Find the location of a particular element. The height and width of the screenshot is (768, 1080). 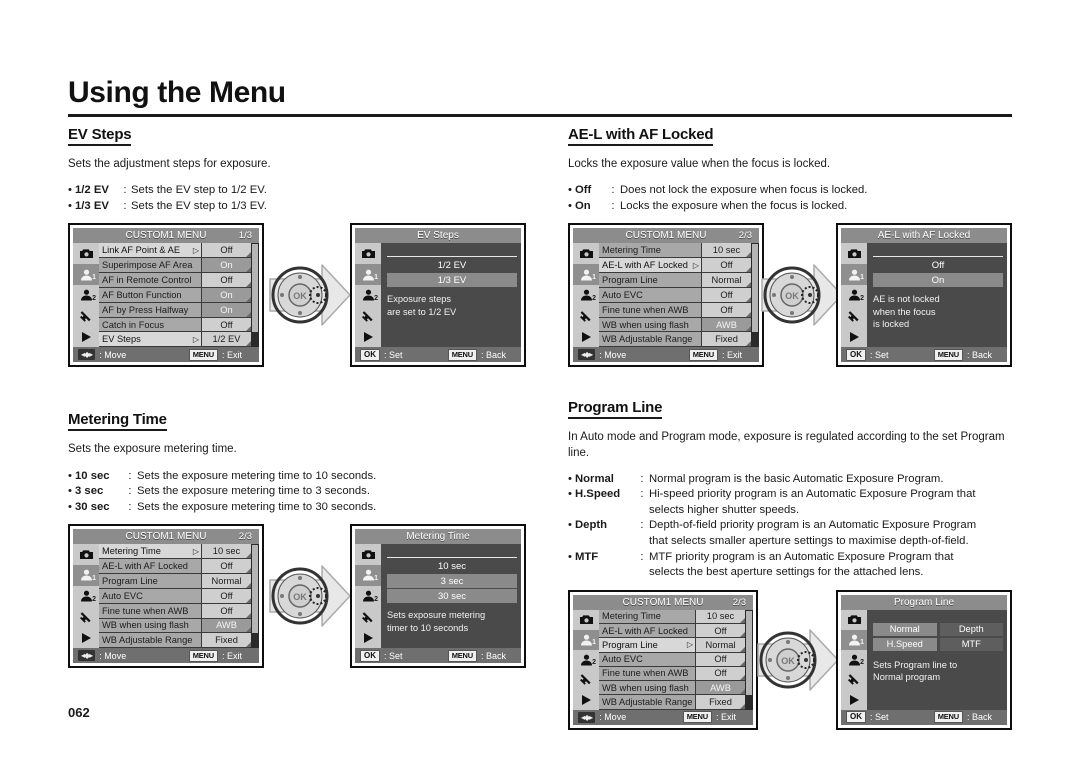

menu-row: Superimpose AF Area On is located at coordinates (175, 266).